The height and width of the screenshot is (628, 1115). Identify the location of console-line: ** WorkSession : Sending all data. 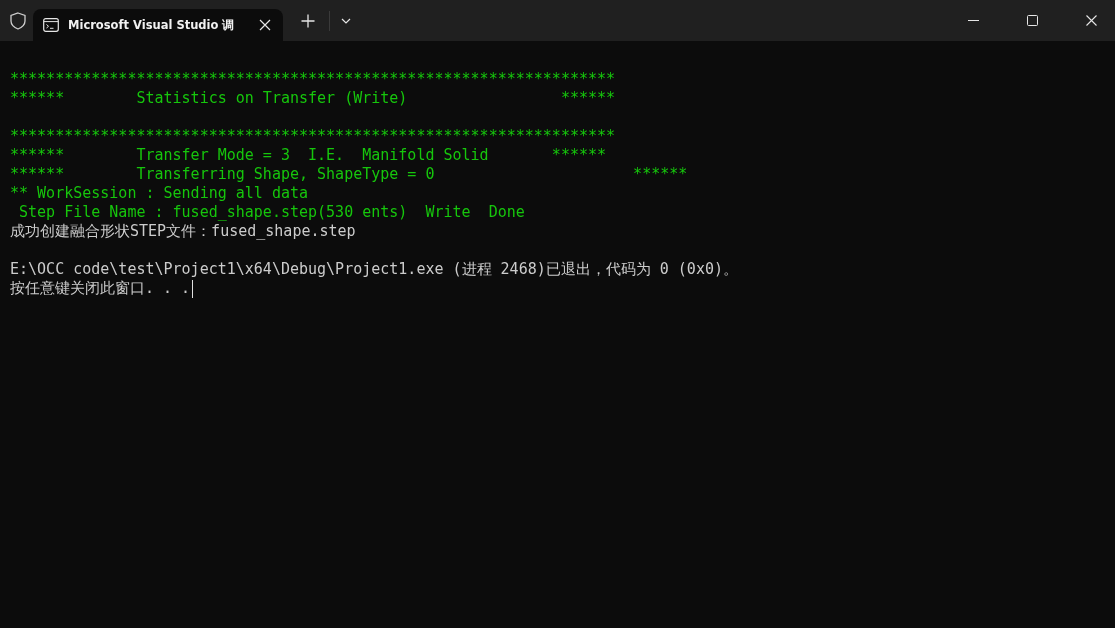
(159, 193).